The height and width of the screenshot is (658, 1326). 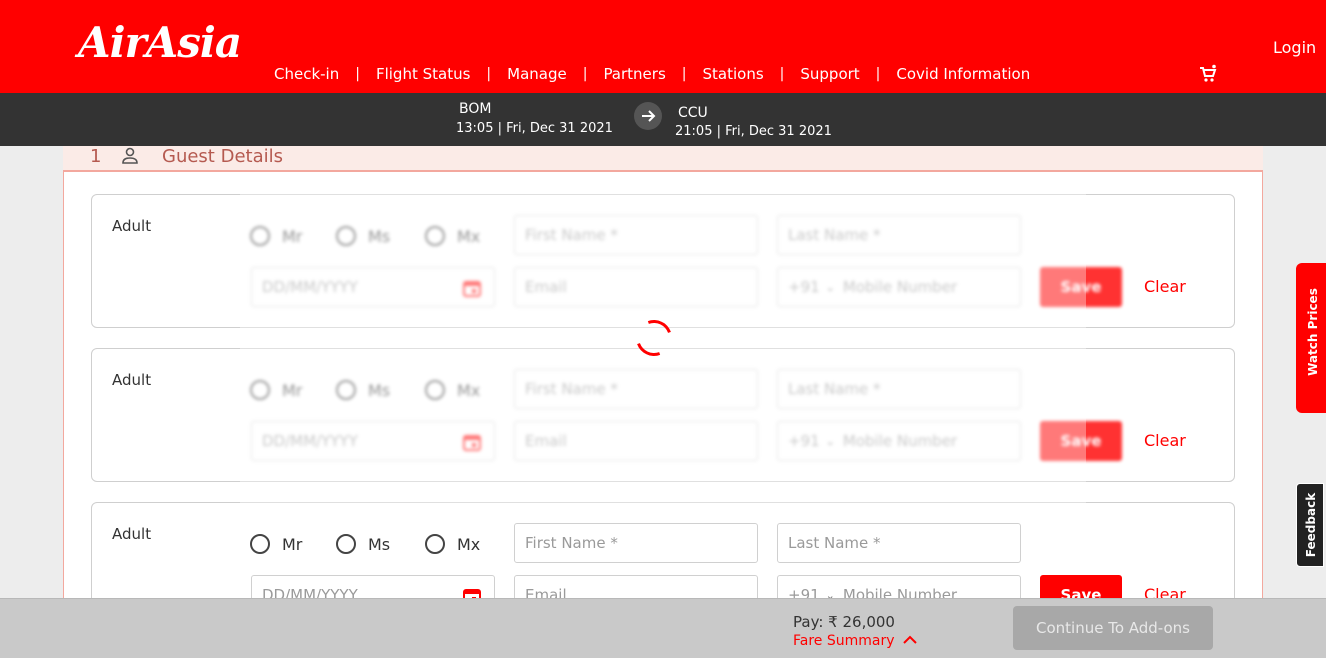 I want to click on continue-button: Continue To Add-ons, so click(x=1113, y=628).